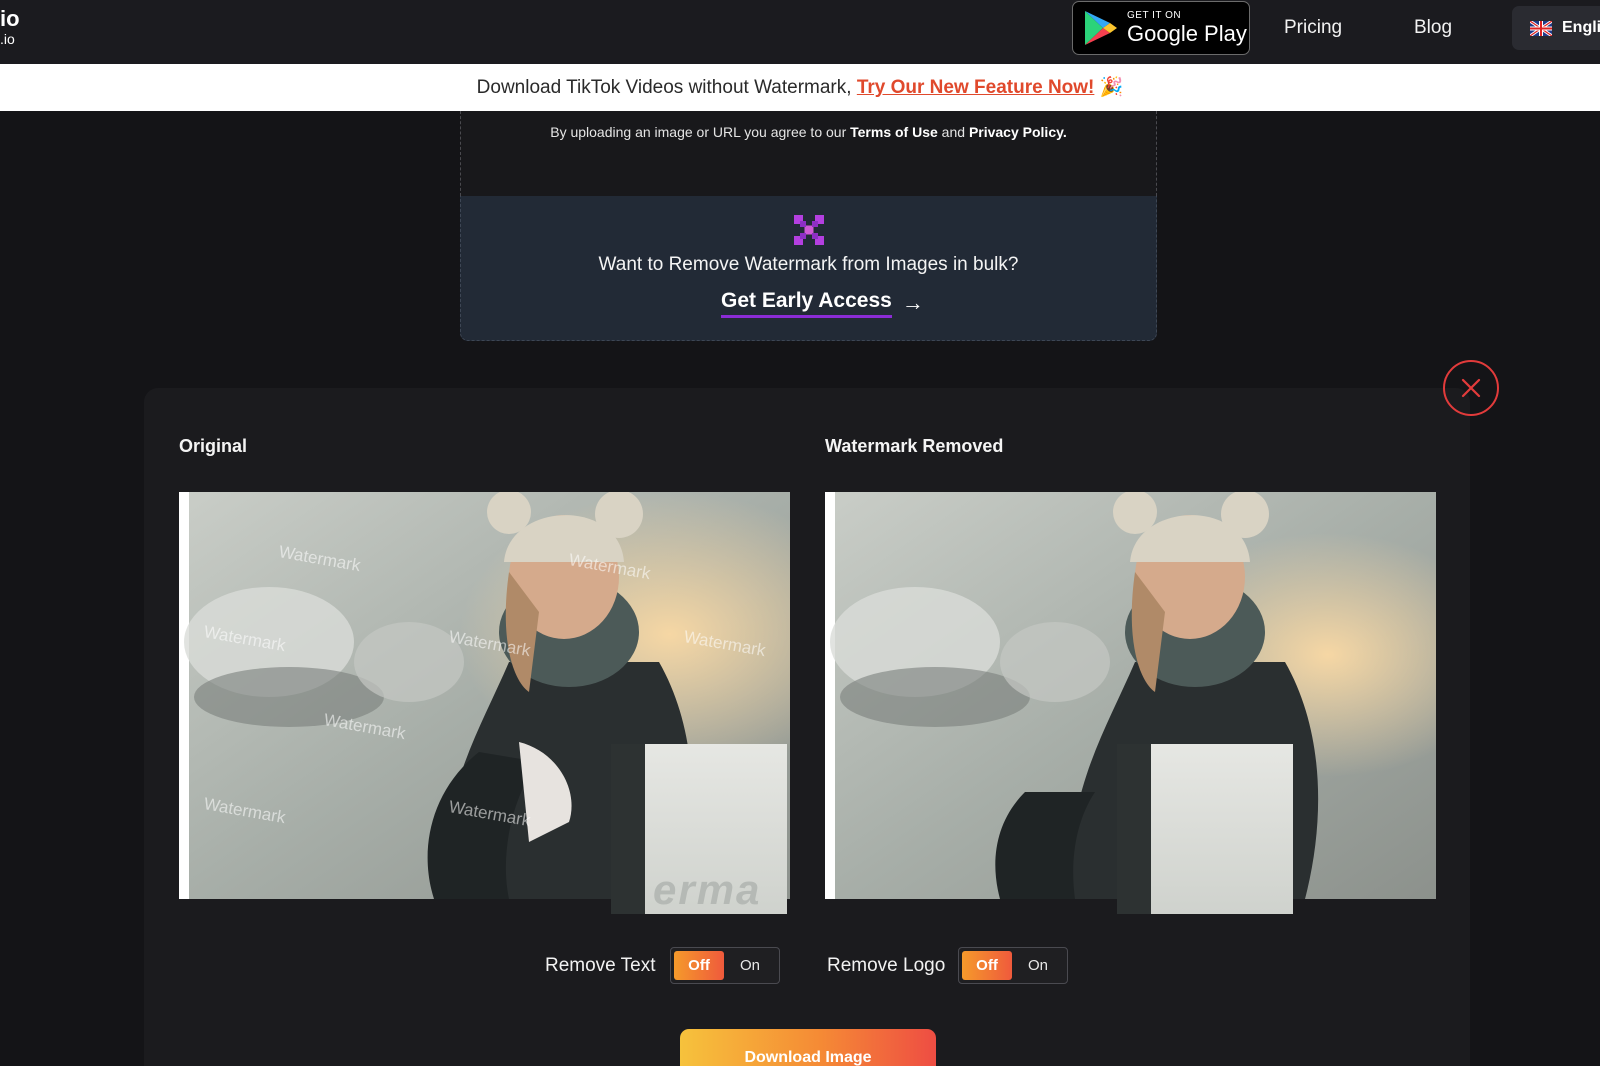 The width and height of the screenshot is (1600, 1066). What do you see at coordinates (1205, 829) in the screenshot?
I see `logo-sticker-overlay` at bounding box center [1205, 829].